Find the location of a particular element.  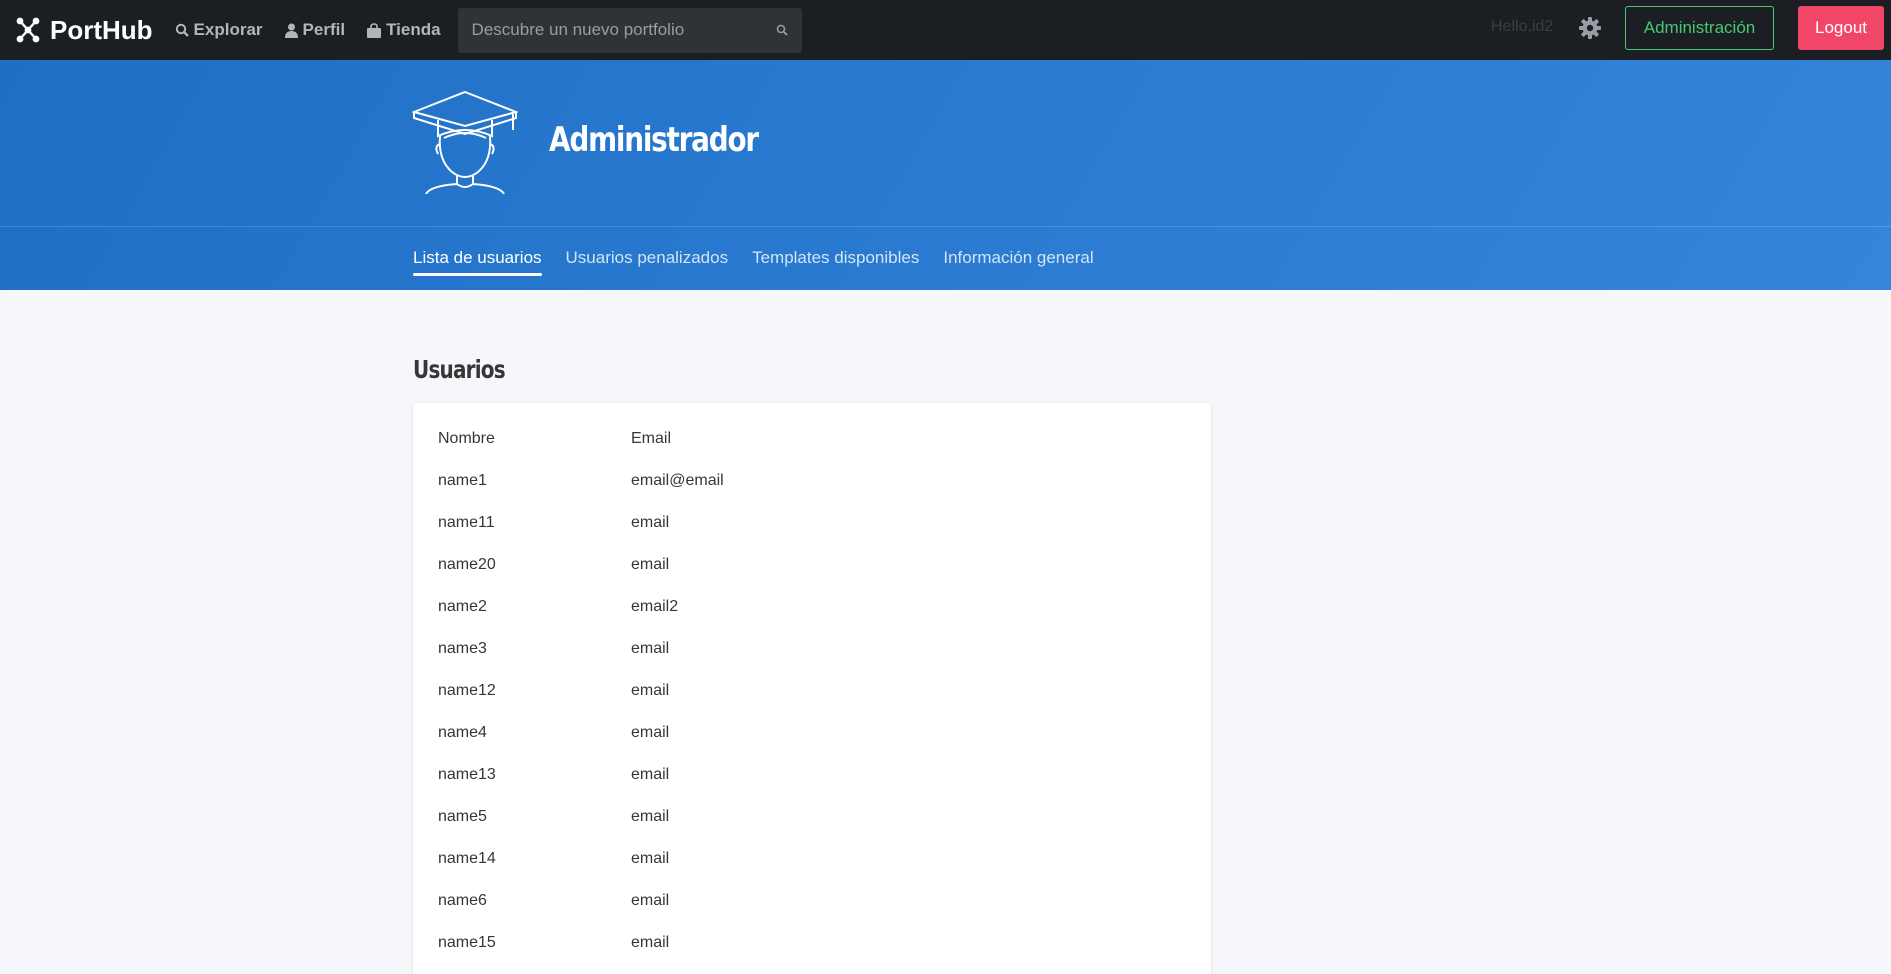

brand-name: PortHub is located at coordinates (101, 29).